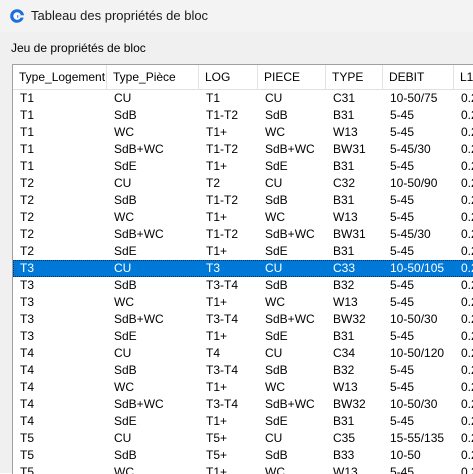  I want to click on table-row: T5 CU T5+ CU C35 15-55/135 0.2, so click(243, 438).